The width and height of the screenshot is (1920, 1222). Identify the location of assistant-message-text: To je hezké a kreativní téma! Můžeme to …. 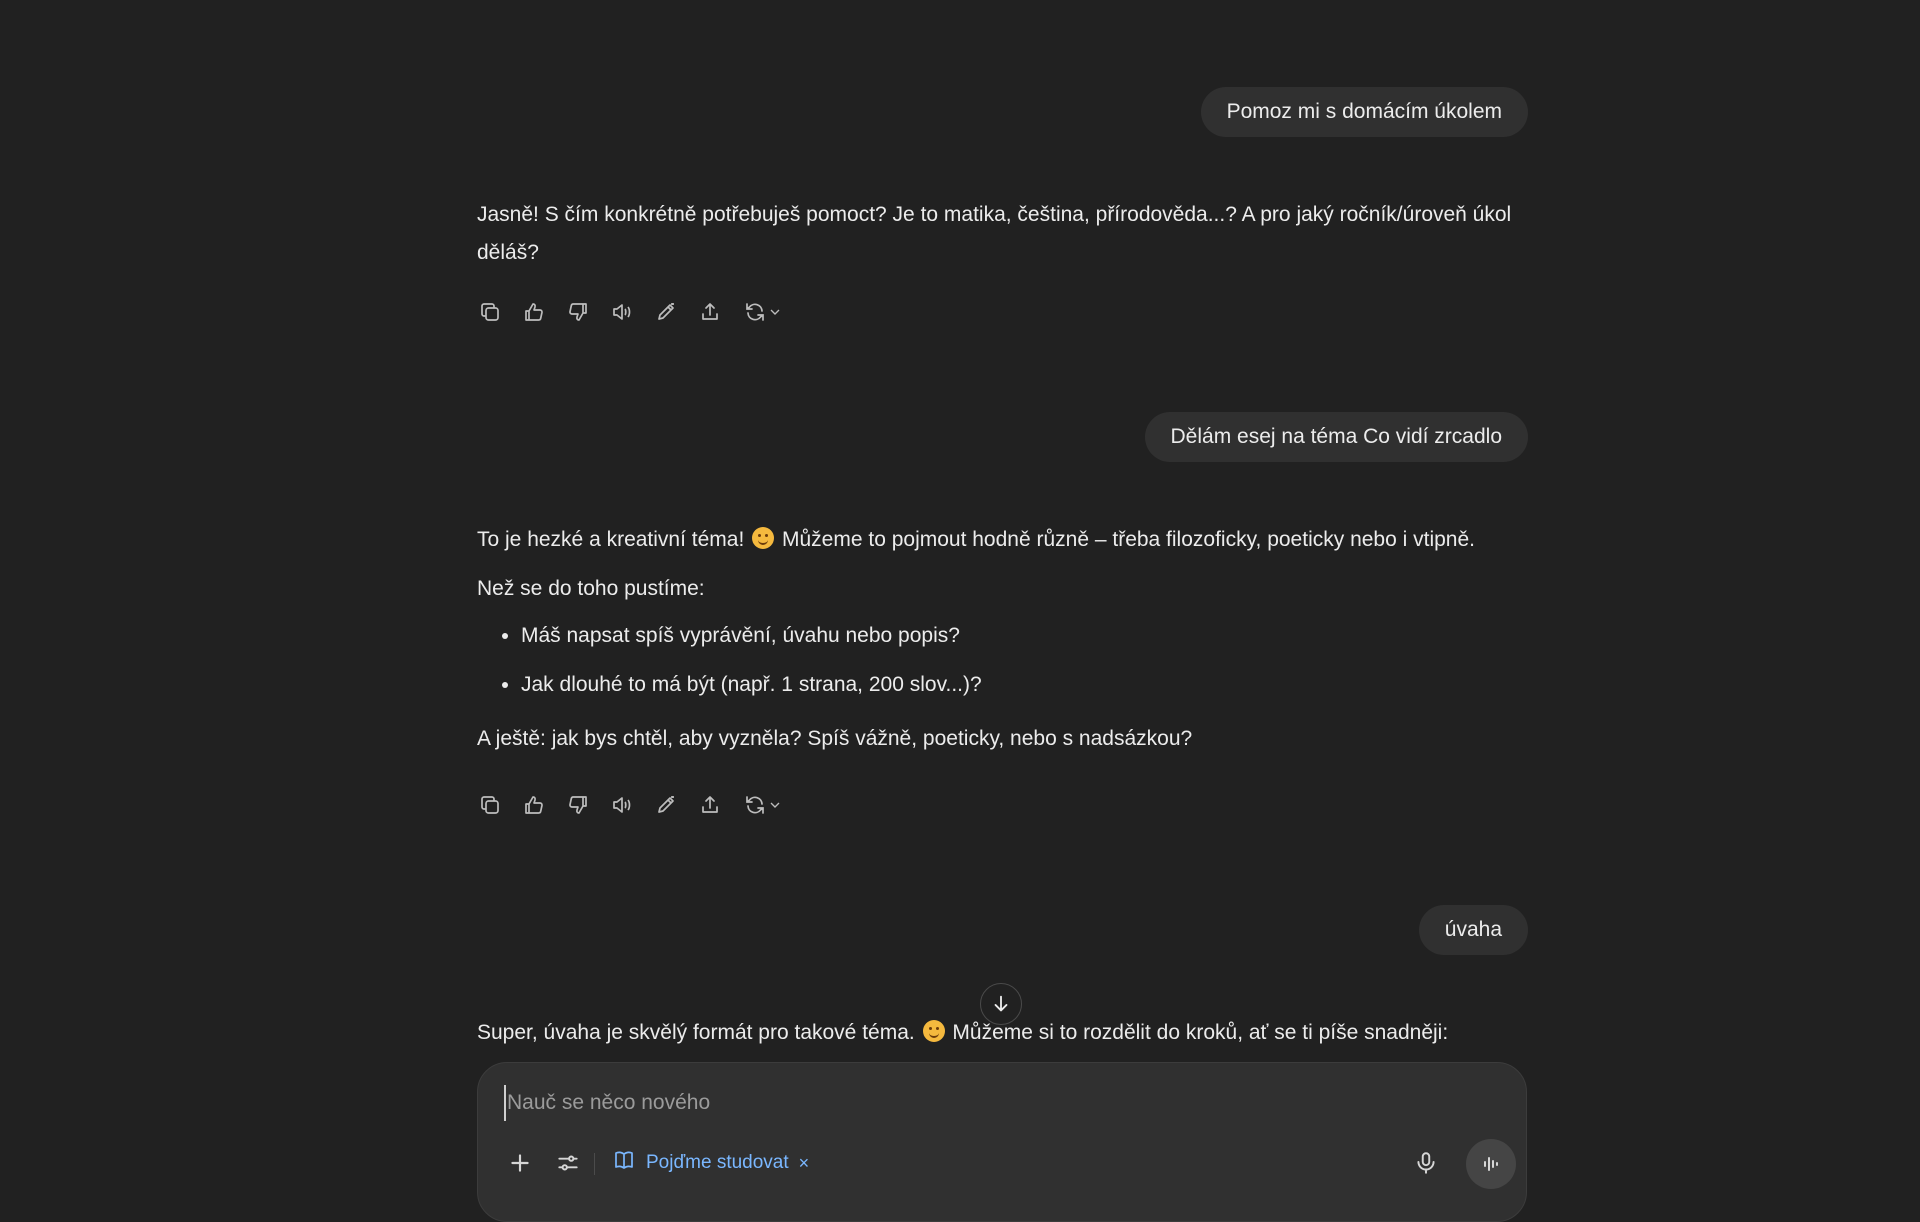
(1003, 540).